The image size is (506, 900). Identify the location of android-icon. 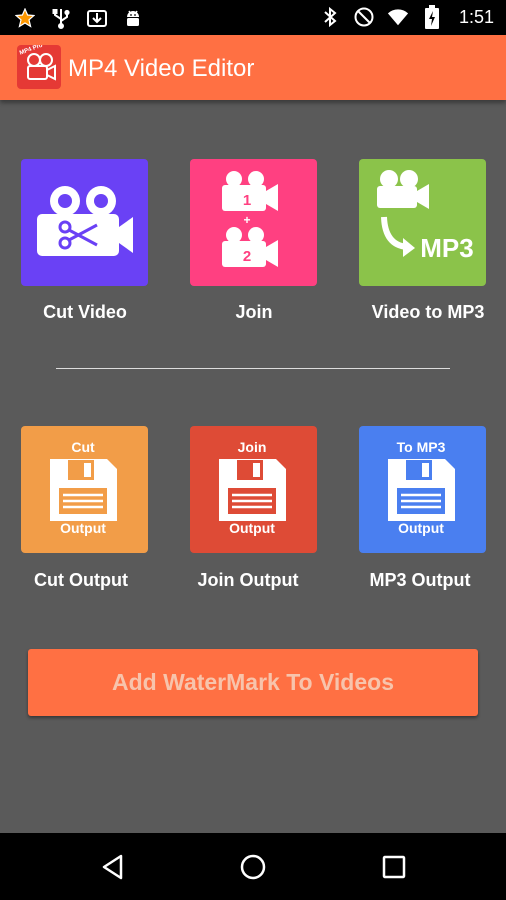
(133, 18).